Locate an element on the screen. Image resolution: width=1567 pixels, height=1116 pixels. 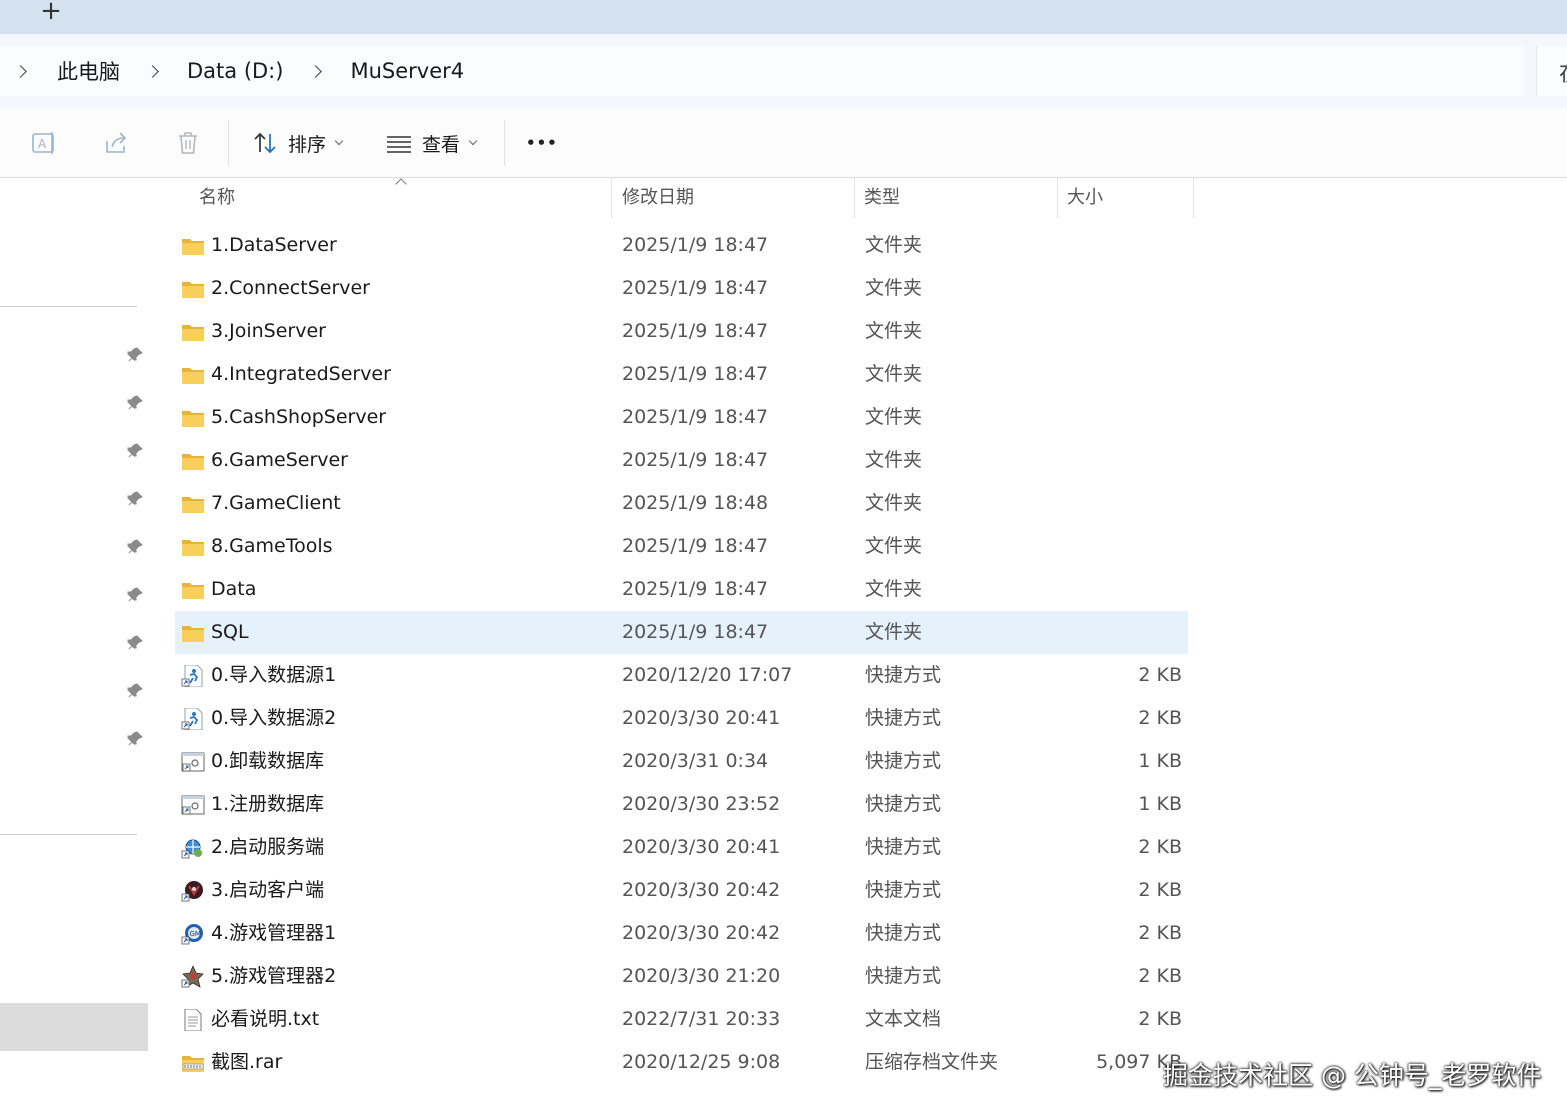
breadcrumb-item: MuServer4 is located at coordinates (407, 71).